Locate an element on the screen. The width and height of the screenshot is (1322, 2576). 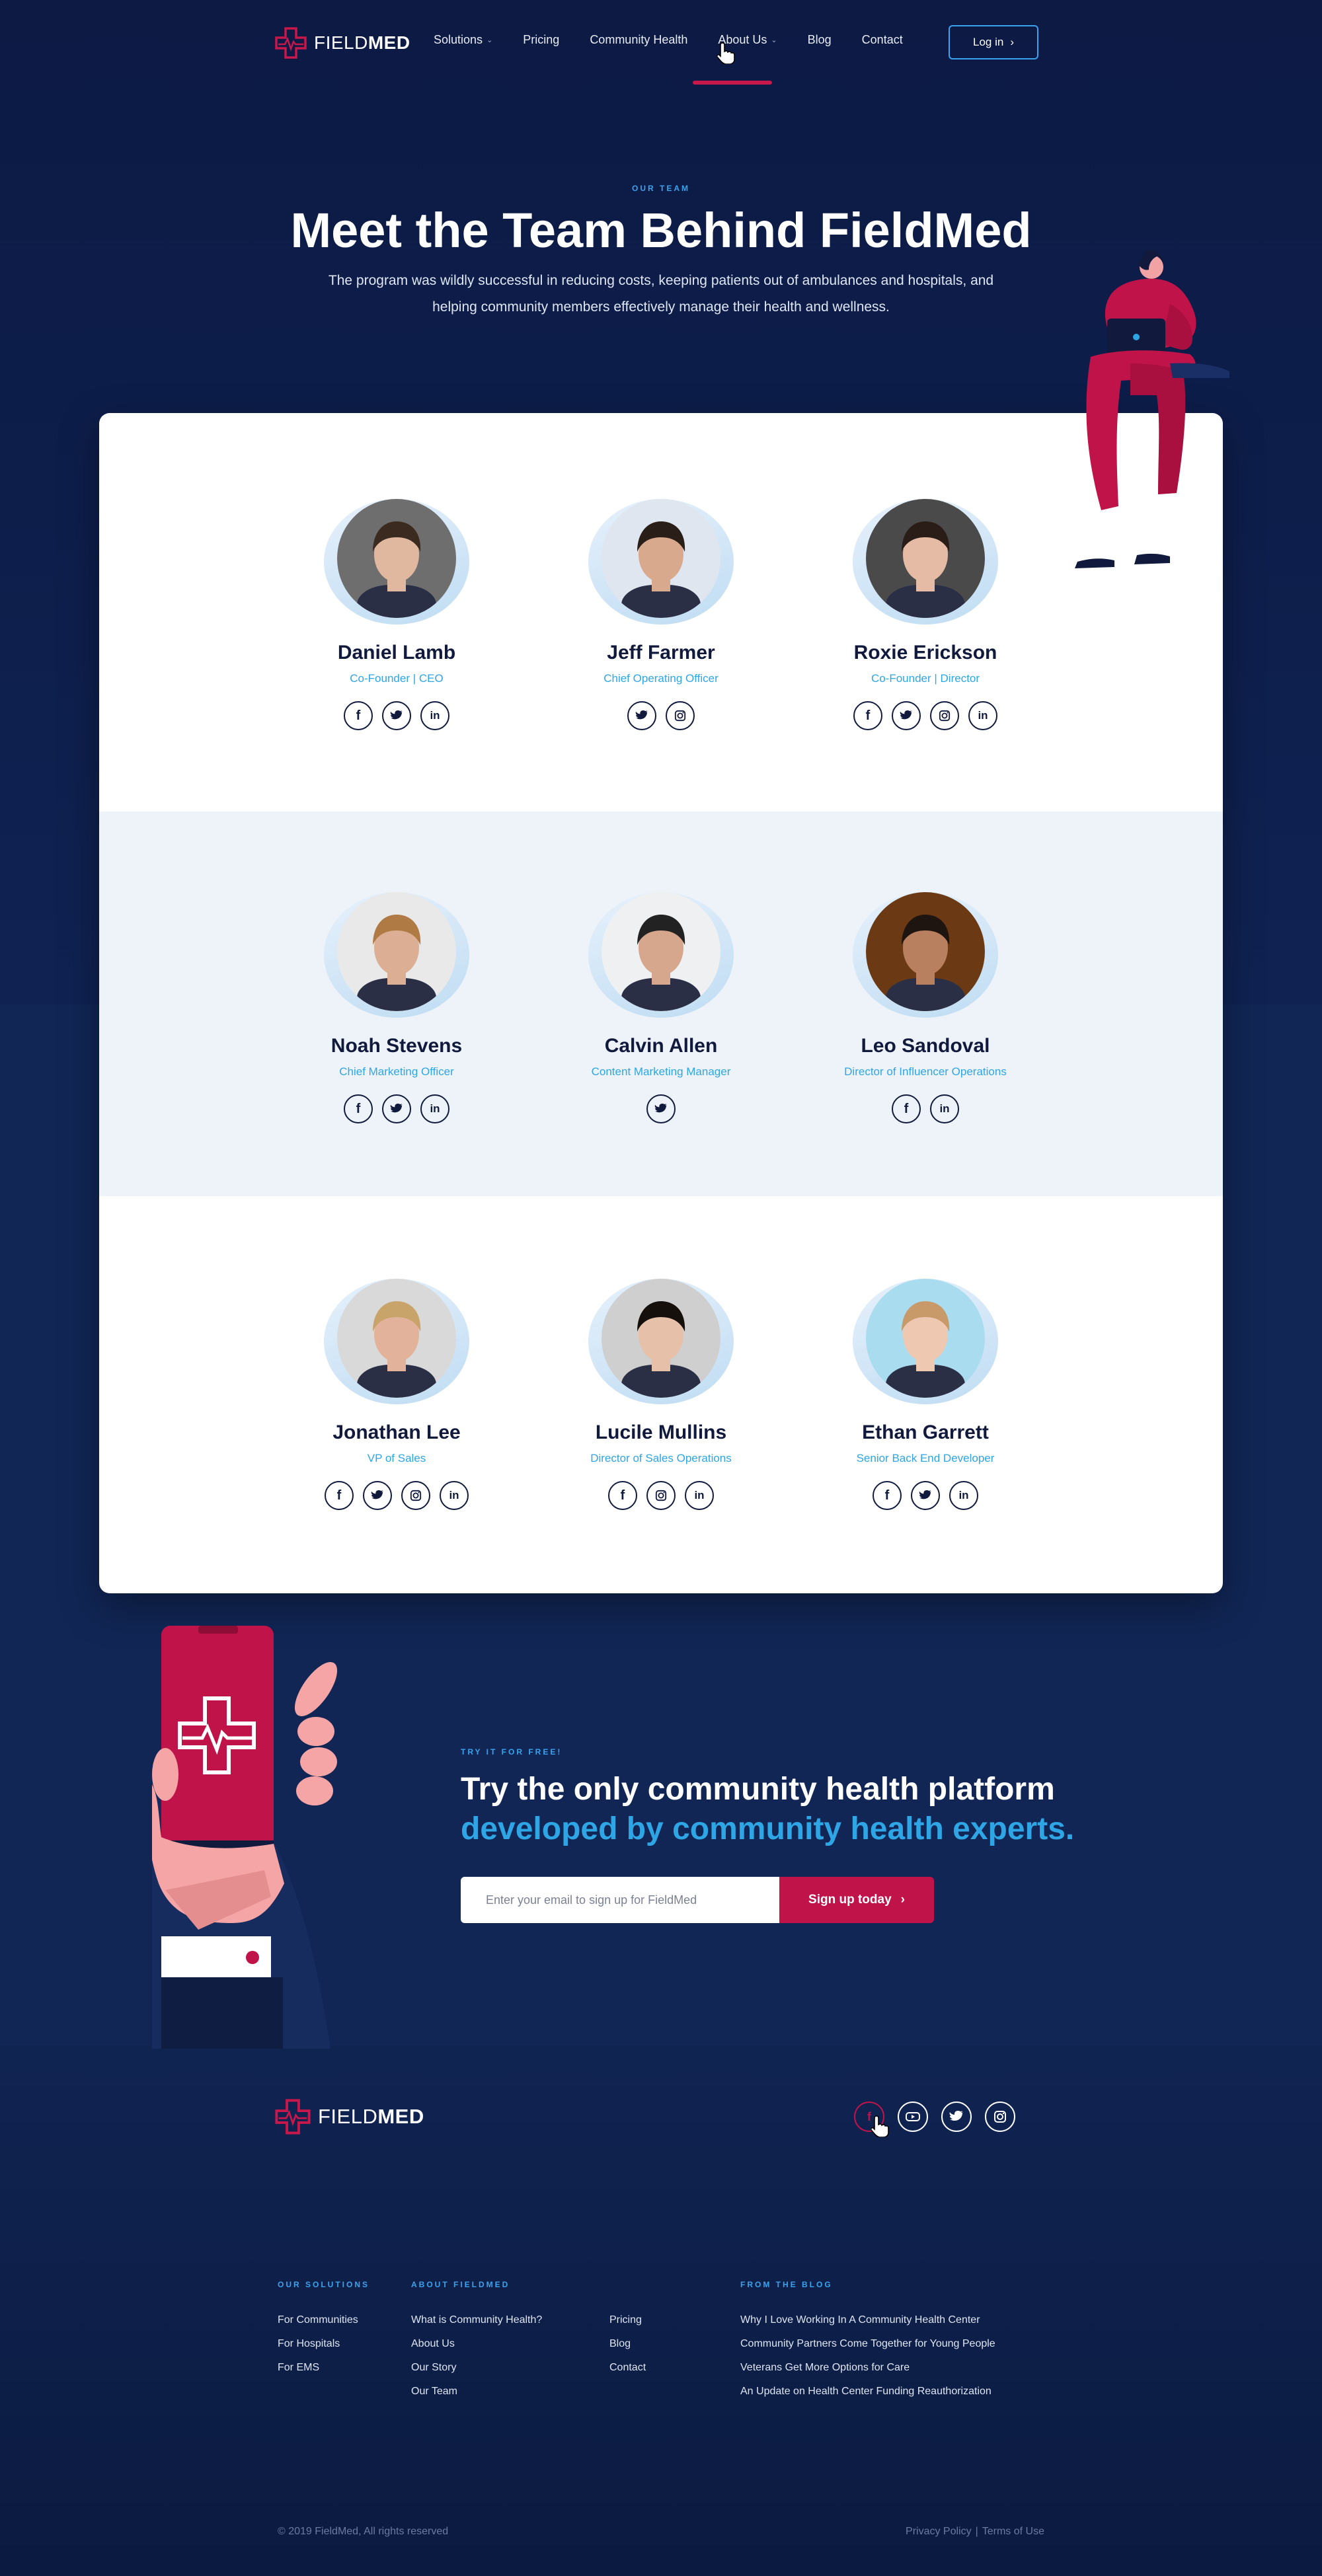
team-member-card: Noah Stevens Chief Marketing Officer f in is located at coordinates (397, 1007).